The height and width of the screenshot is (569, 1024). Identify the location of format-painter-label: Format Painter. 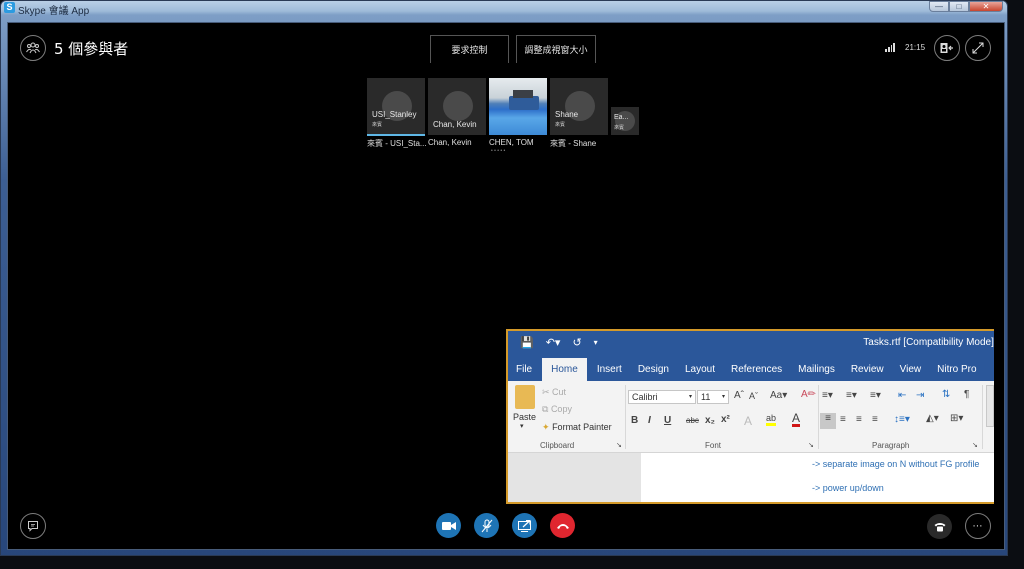
(582, 427).